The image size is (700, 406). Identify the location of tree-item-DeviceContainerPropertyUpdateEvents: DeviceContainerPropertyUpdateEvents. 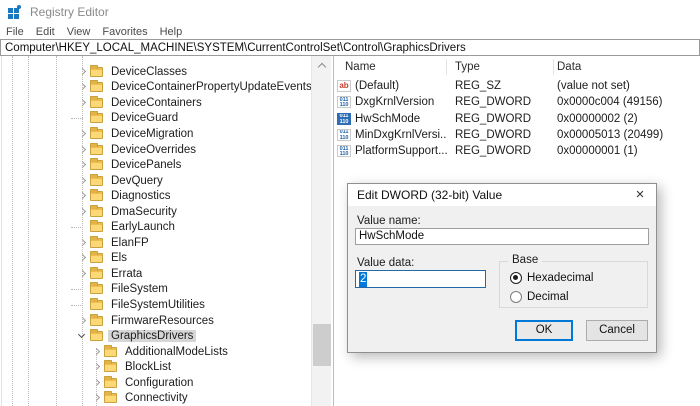
(156, 88).